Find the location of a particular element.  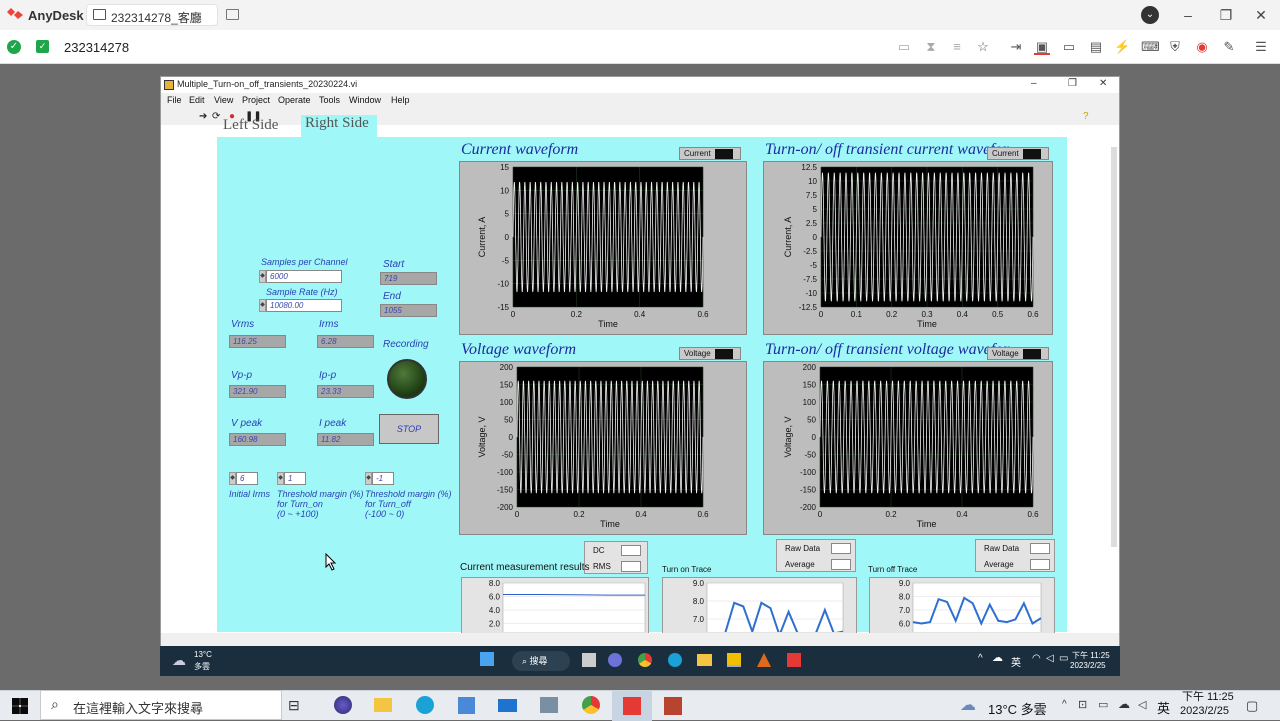

session-tab: 232314278_客廳 is located at coordinates (152, 15).